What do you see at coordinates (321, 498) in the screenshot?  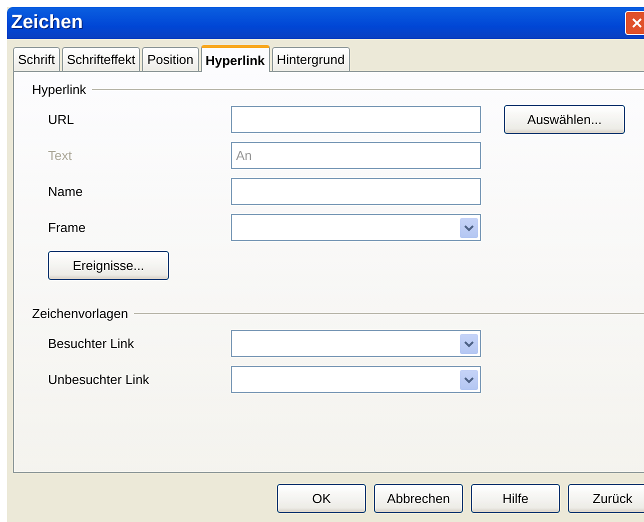 I see `dialog-button: OK` at bounding box center [321, 498].